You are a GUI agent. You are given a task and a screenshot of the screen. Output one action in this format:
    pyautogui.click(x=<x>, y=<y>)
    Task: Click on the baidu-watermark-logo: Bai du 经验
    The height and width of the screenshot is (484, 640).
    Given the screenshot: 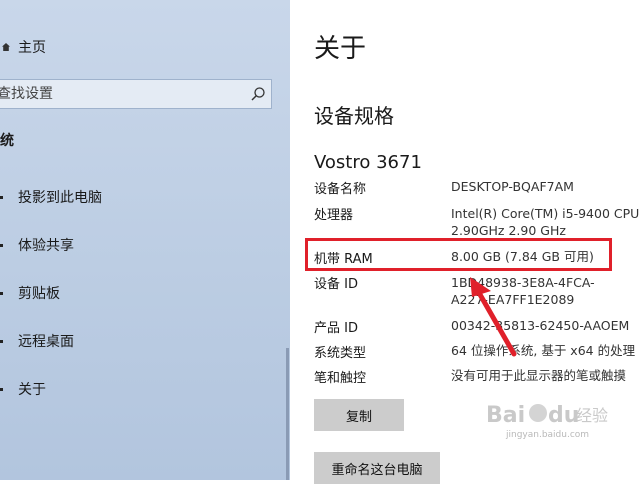 What is the action you would take?
    pyautogui.click(x=547, y=415)
    